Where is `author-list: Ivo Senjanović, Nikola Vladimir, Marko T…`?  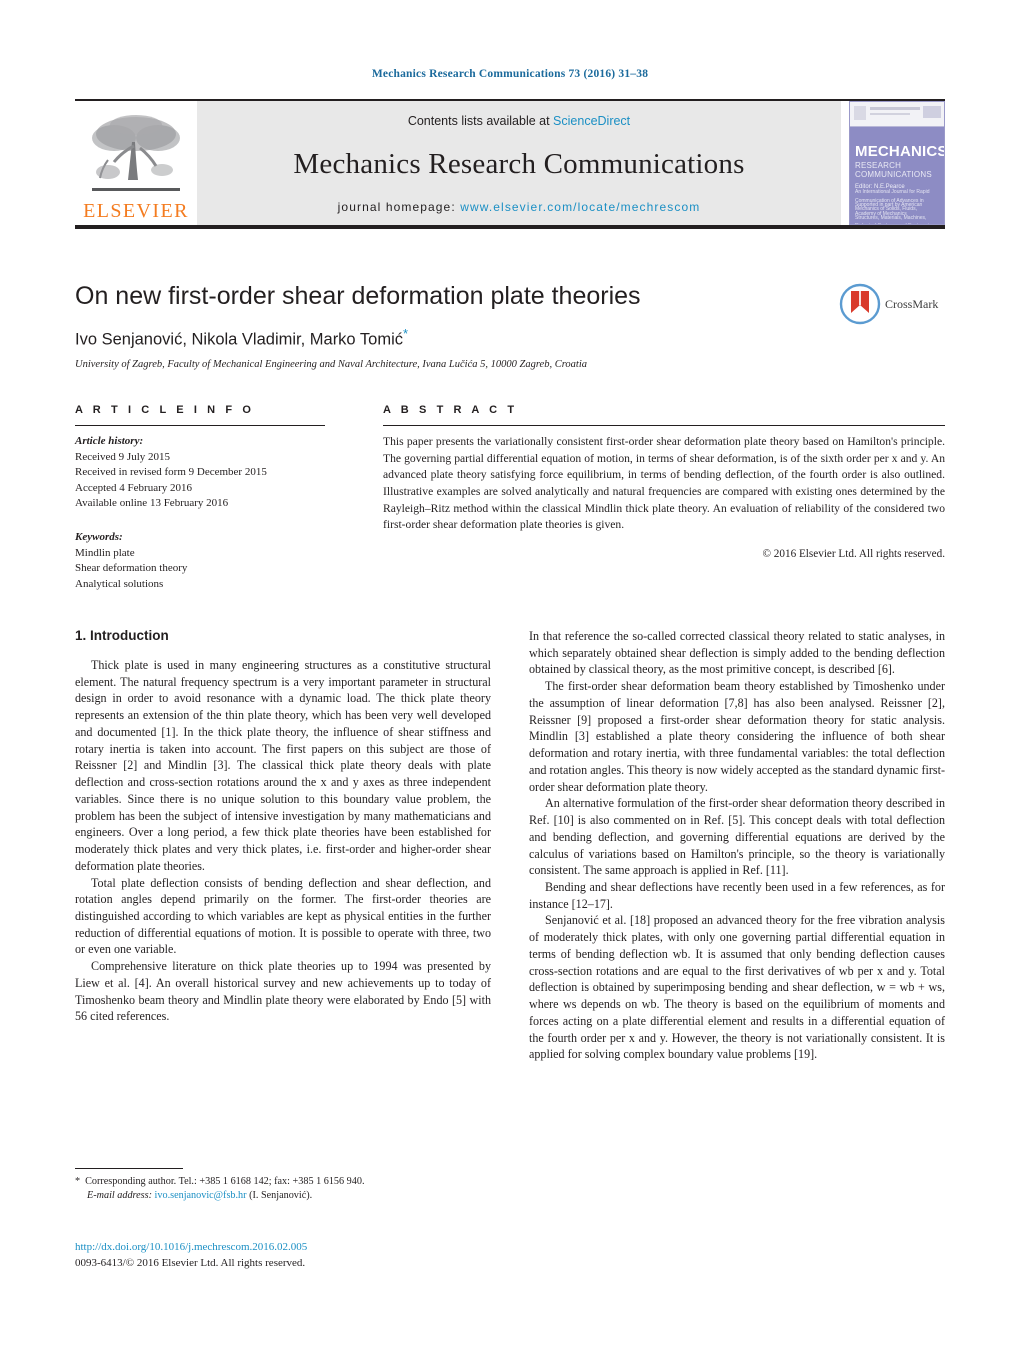 author-list: Ivo Senjanović, Nikola Vladimir, Marko T… is located at coordinates (510, 338).